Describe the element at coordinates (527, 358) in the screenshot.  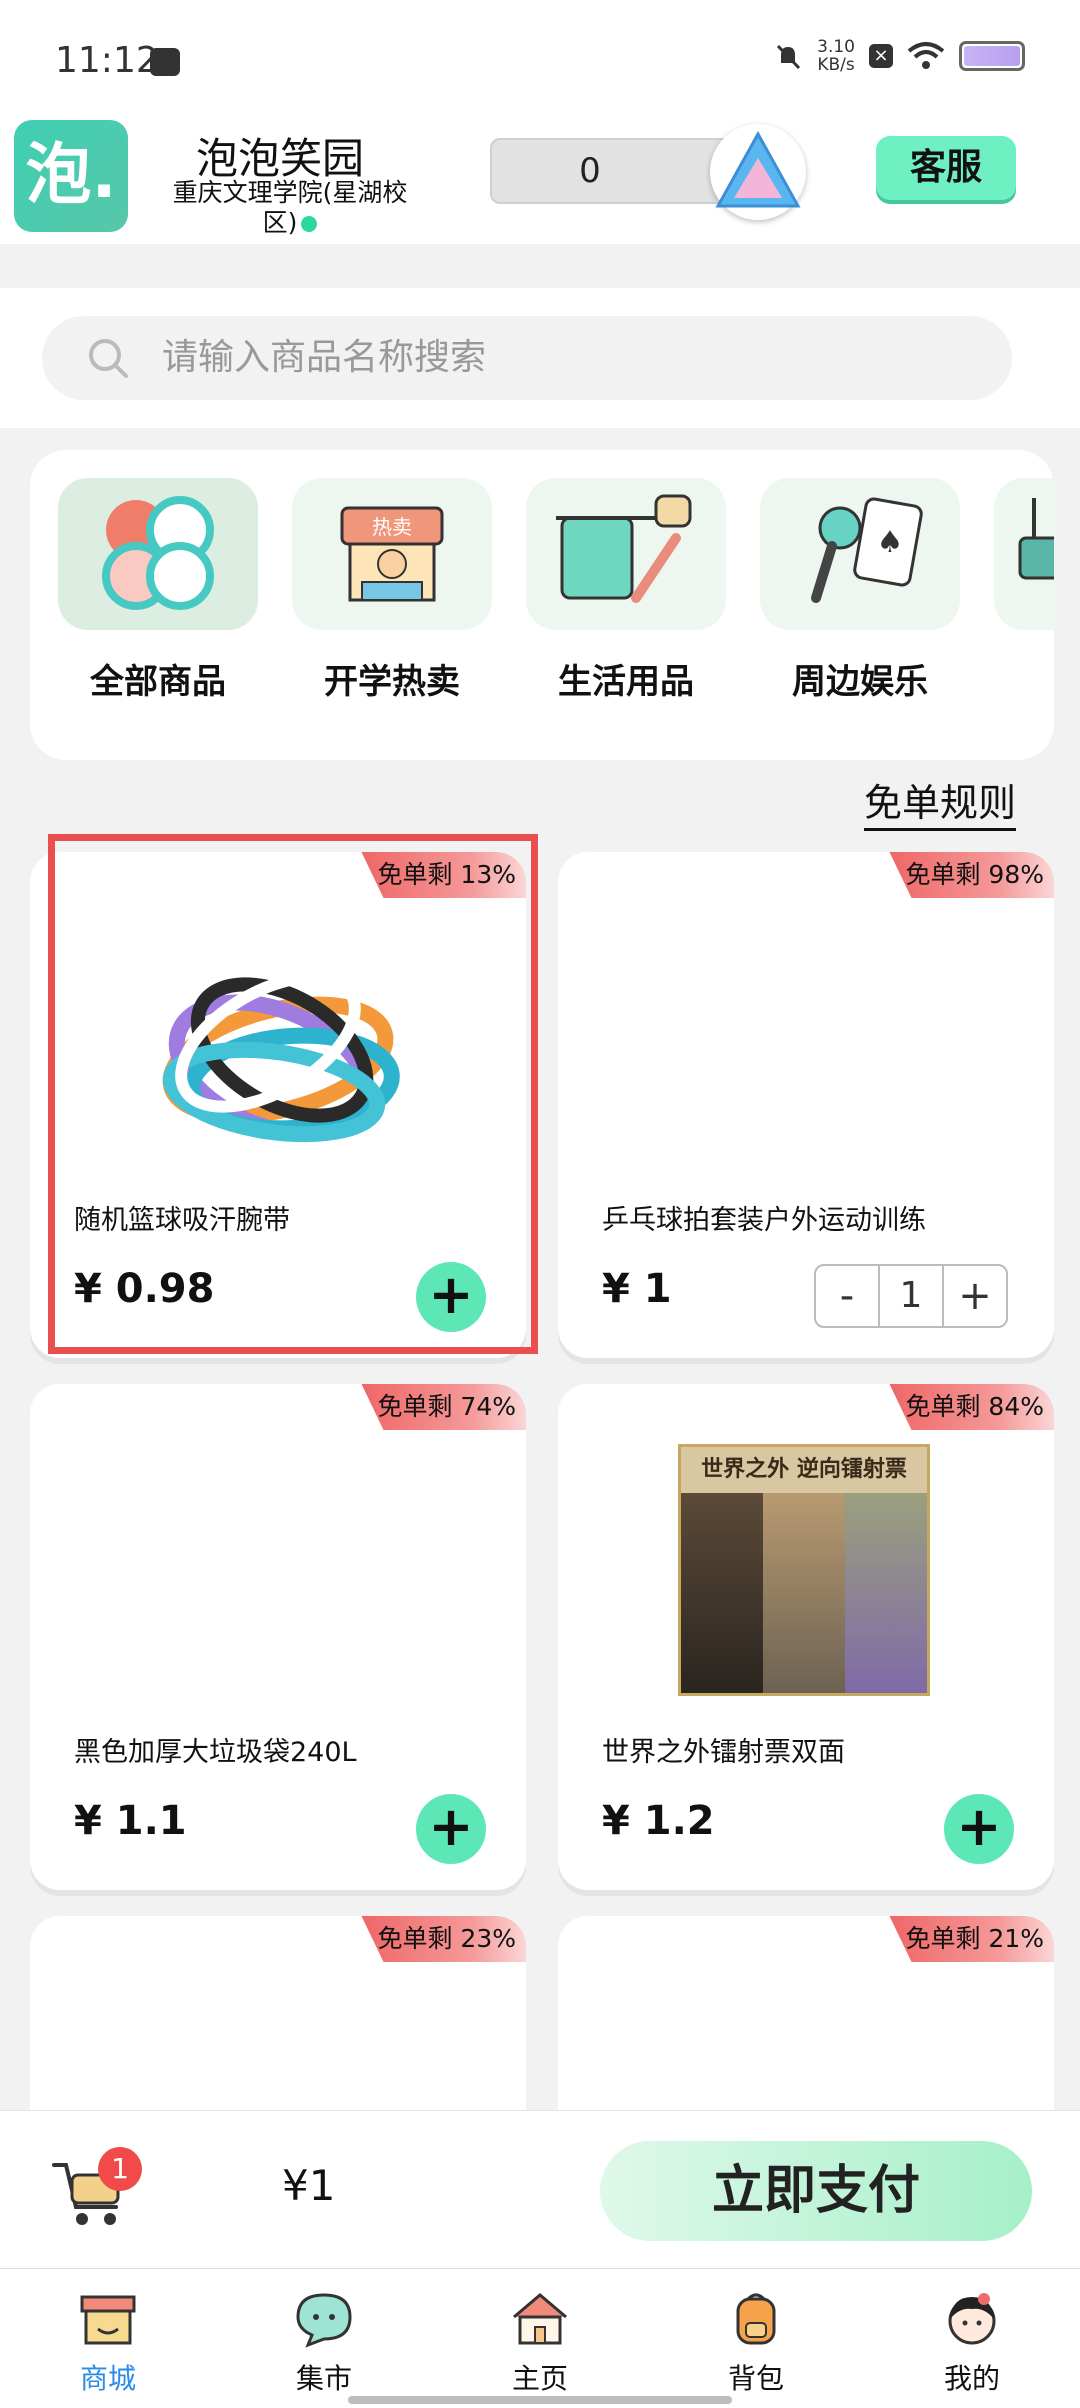
I see `search-input: 请输入商品名称搜索` at that location.